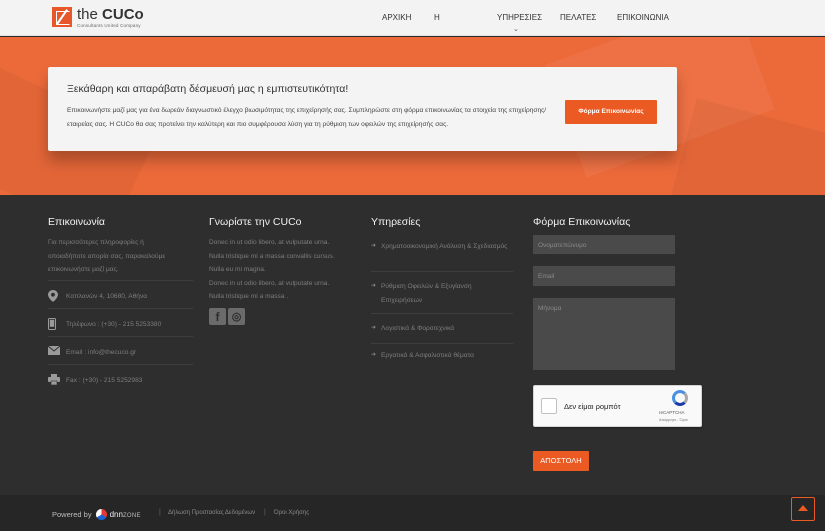  I want to click on terms-link: Όροι Χρήσης, so click(291, 513).